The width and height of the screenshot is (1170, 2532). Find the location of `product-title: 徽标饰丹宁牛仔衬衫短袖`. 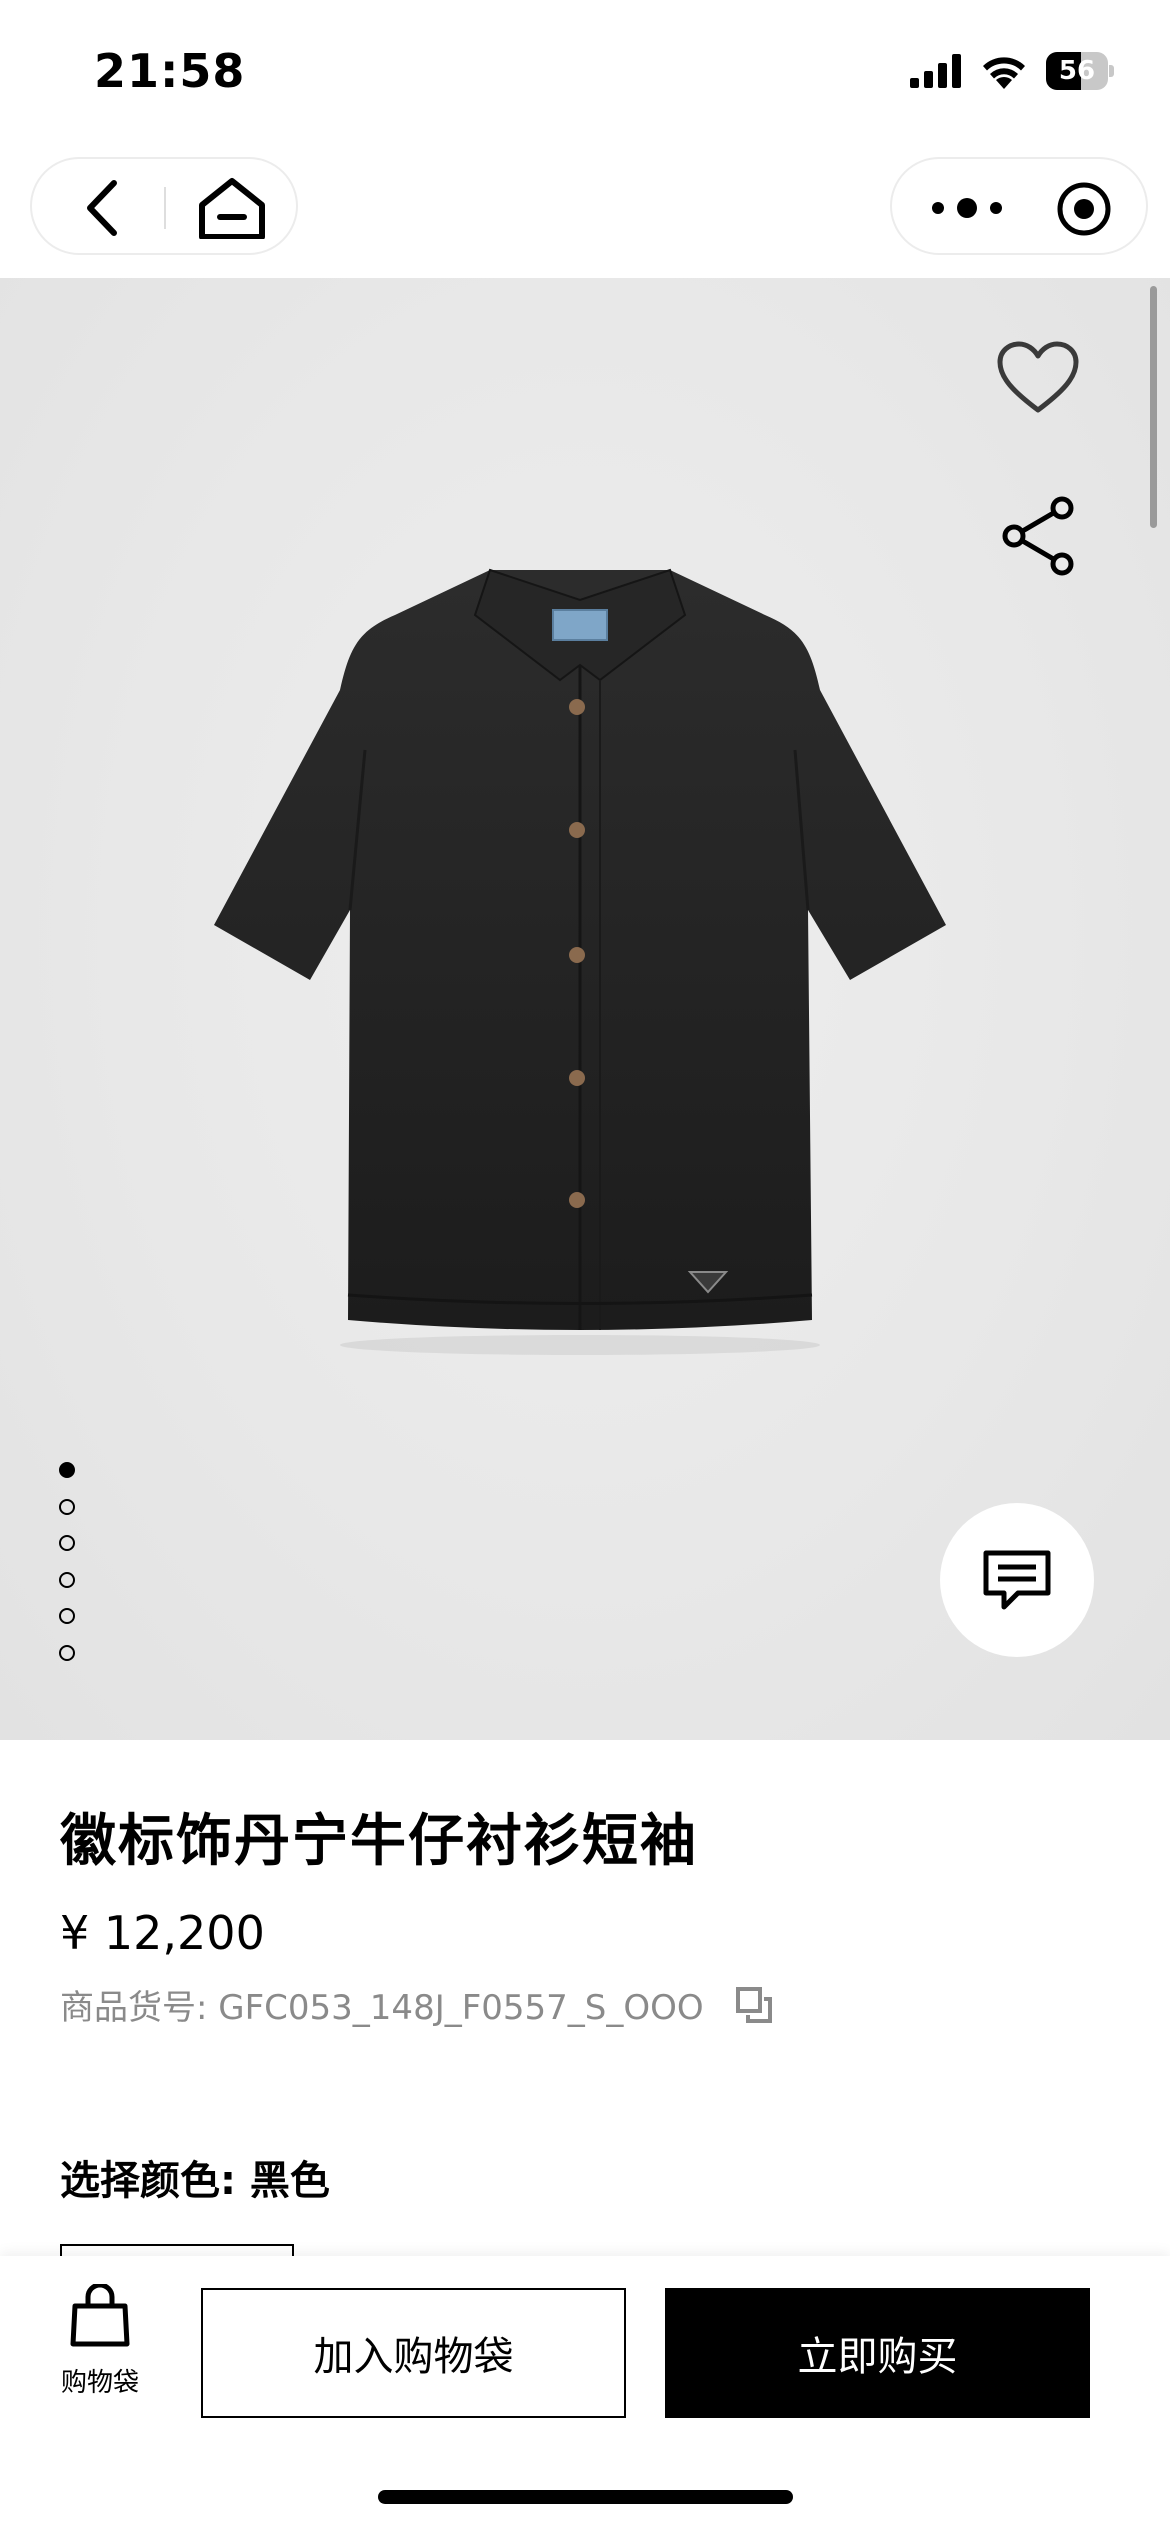

product-title: 徽标饰丹宁牛仔衬衫短袖 is located at coordinates (379, 1841).